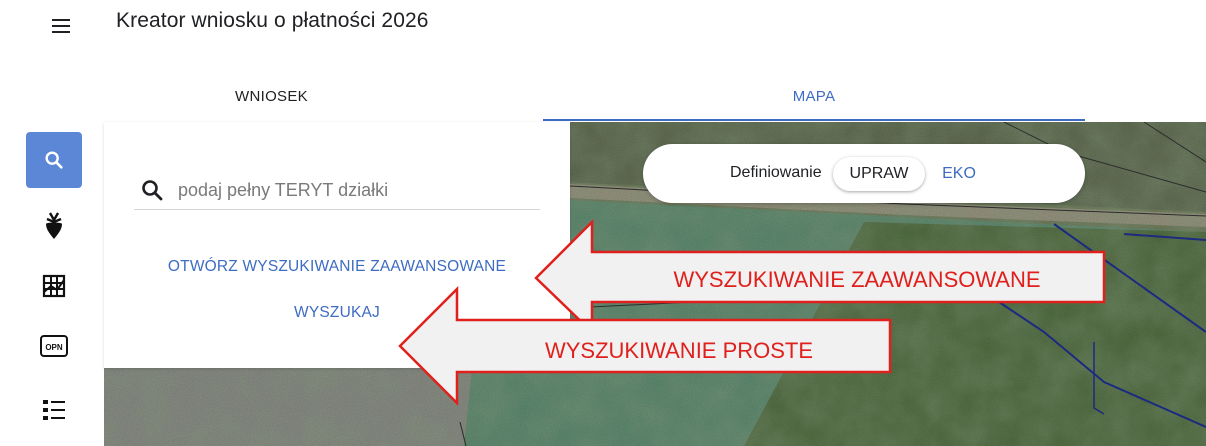  What do you see at coordinates (603, 24) in the screenshot?
I see `app-header: Kreator wniosku o płatności 2026` at bounding box center [603, 24].